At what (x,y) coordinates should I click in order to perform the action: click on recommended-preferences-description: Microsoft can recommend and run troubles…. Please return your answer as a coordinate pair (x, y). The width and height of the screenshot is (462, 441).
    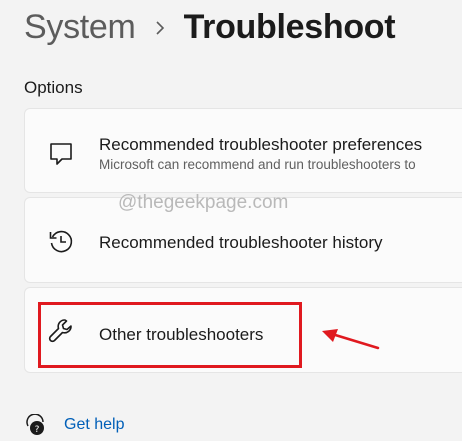
    Looking at the image, I should click on (257, 164).